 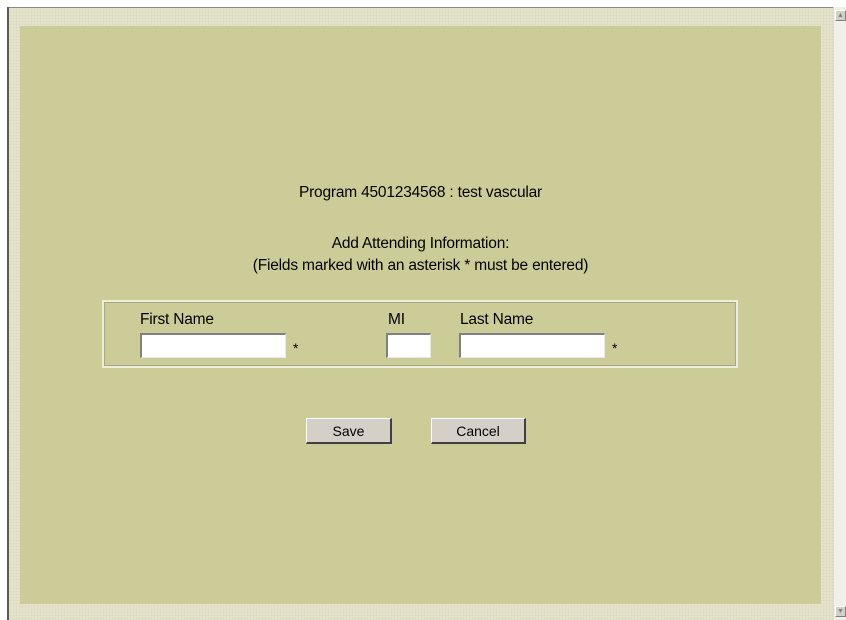 I want to click on first-name-required-marker: *, so click(x=296, y=348).